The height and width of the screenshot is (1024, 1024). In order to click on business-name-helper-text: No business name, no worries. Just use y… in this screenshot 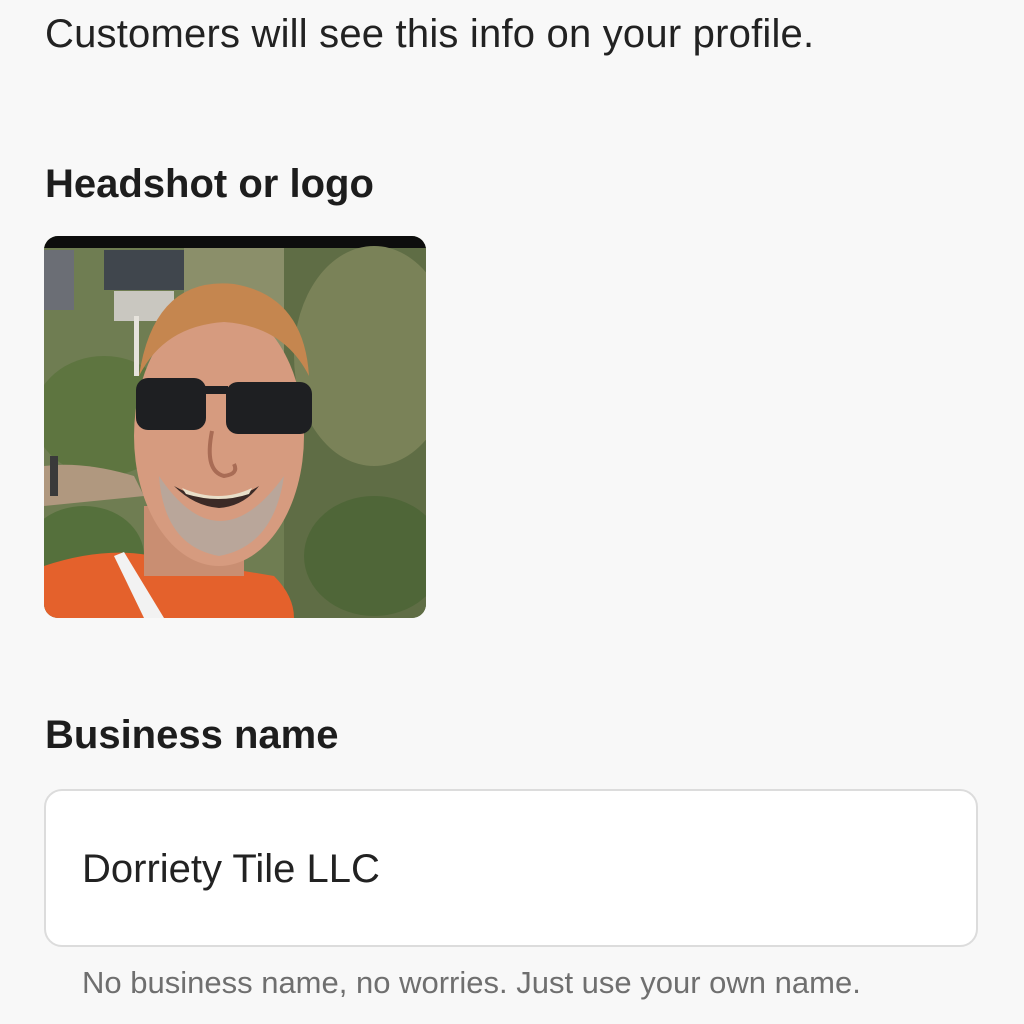, I will do `click(471, 982)`.